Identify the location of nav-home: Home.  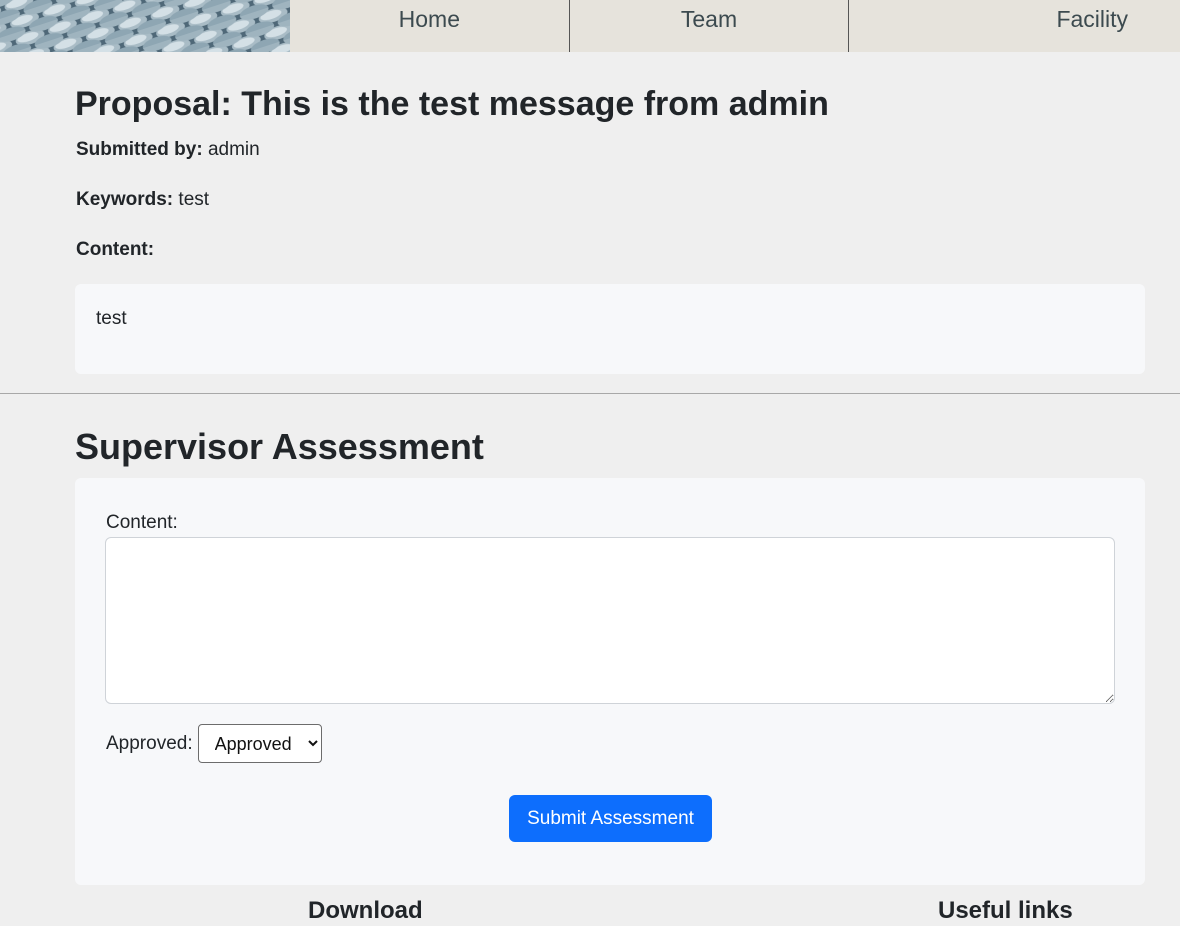
(429, 26).